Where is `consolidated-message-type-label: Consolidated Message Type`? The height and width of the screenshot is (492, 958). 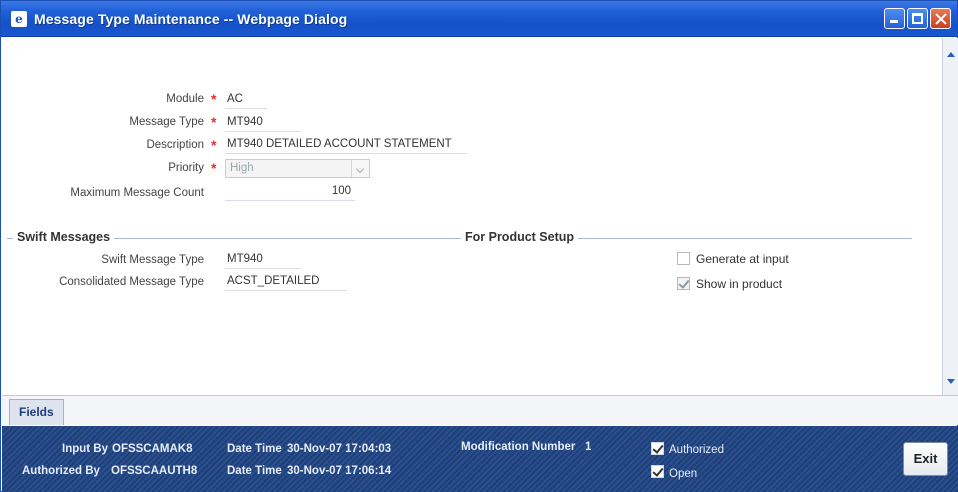 consolidated-message-type-label: Consolidated Message Type is located at coordinates (131, 282).